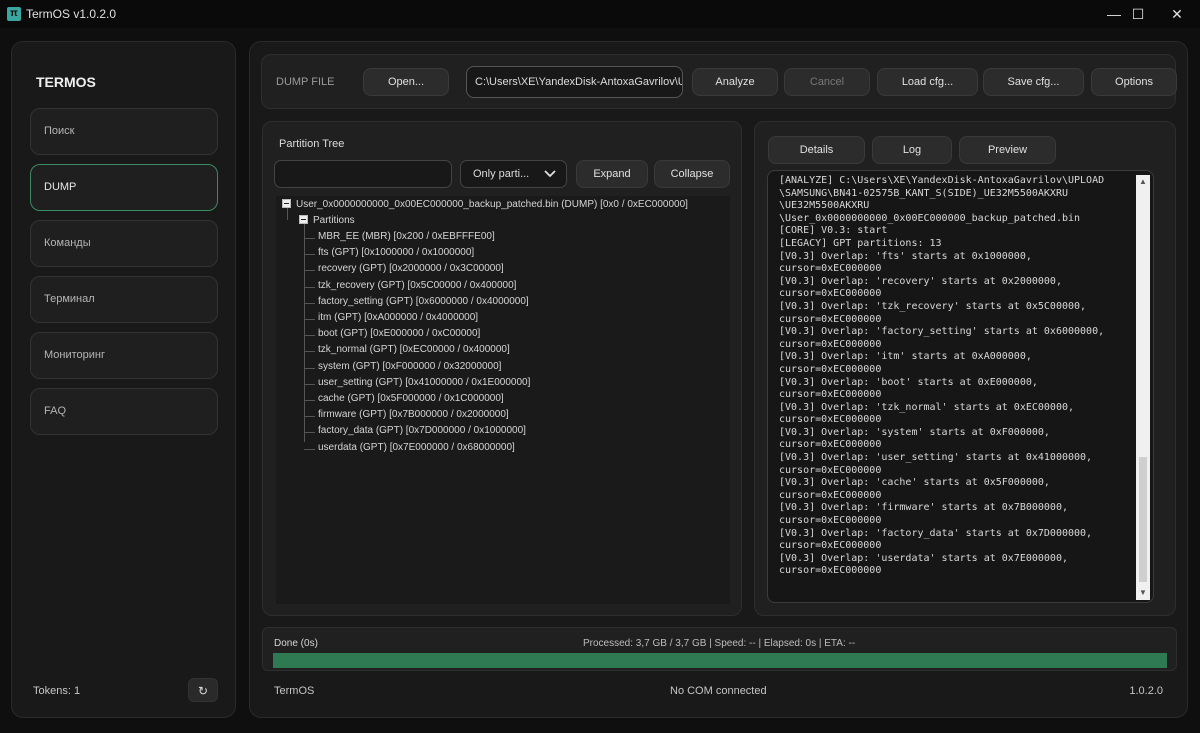 Image resolution: width=1200 pixels, height=733 pixels. I want to click on collapse-button: Collapse, so click(692, 174).